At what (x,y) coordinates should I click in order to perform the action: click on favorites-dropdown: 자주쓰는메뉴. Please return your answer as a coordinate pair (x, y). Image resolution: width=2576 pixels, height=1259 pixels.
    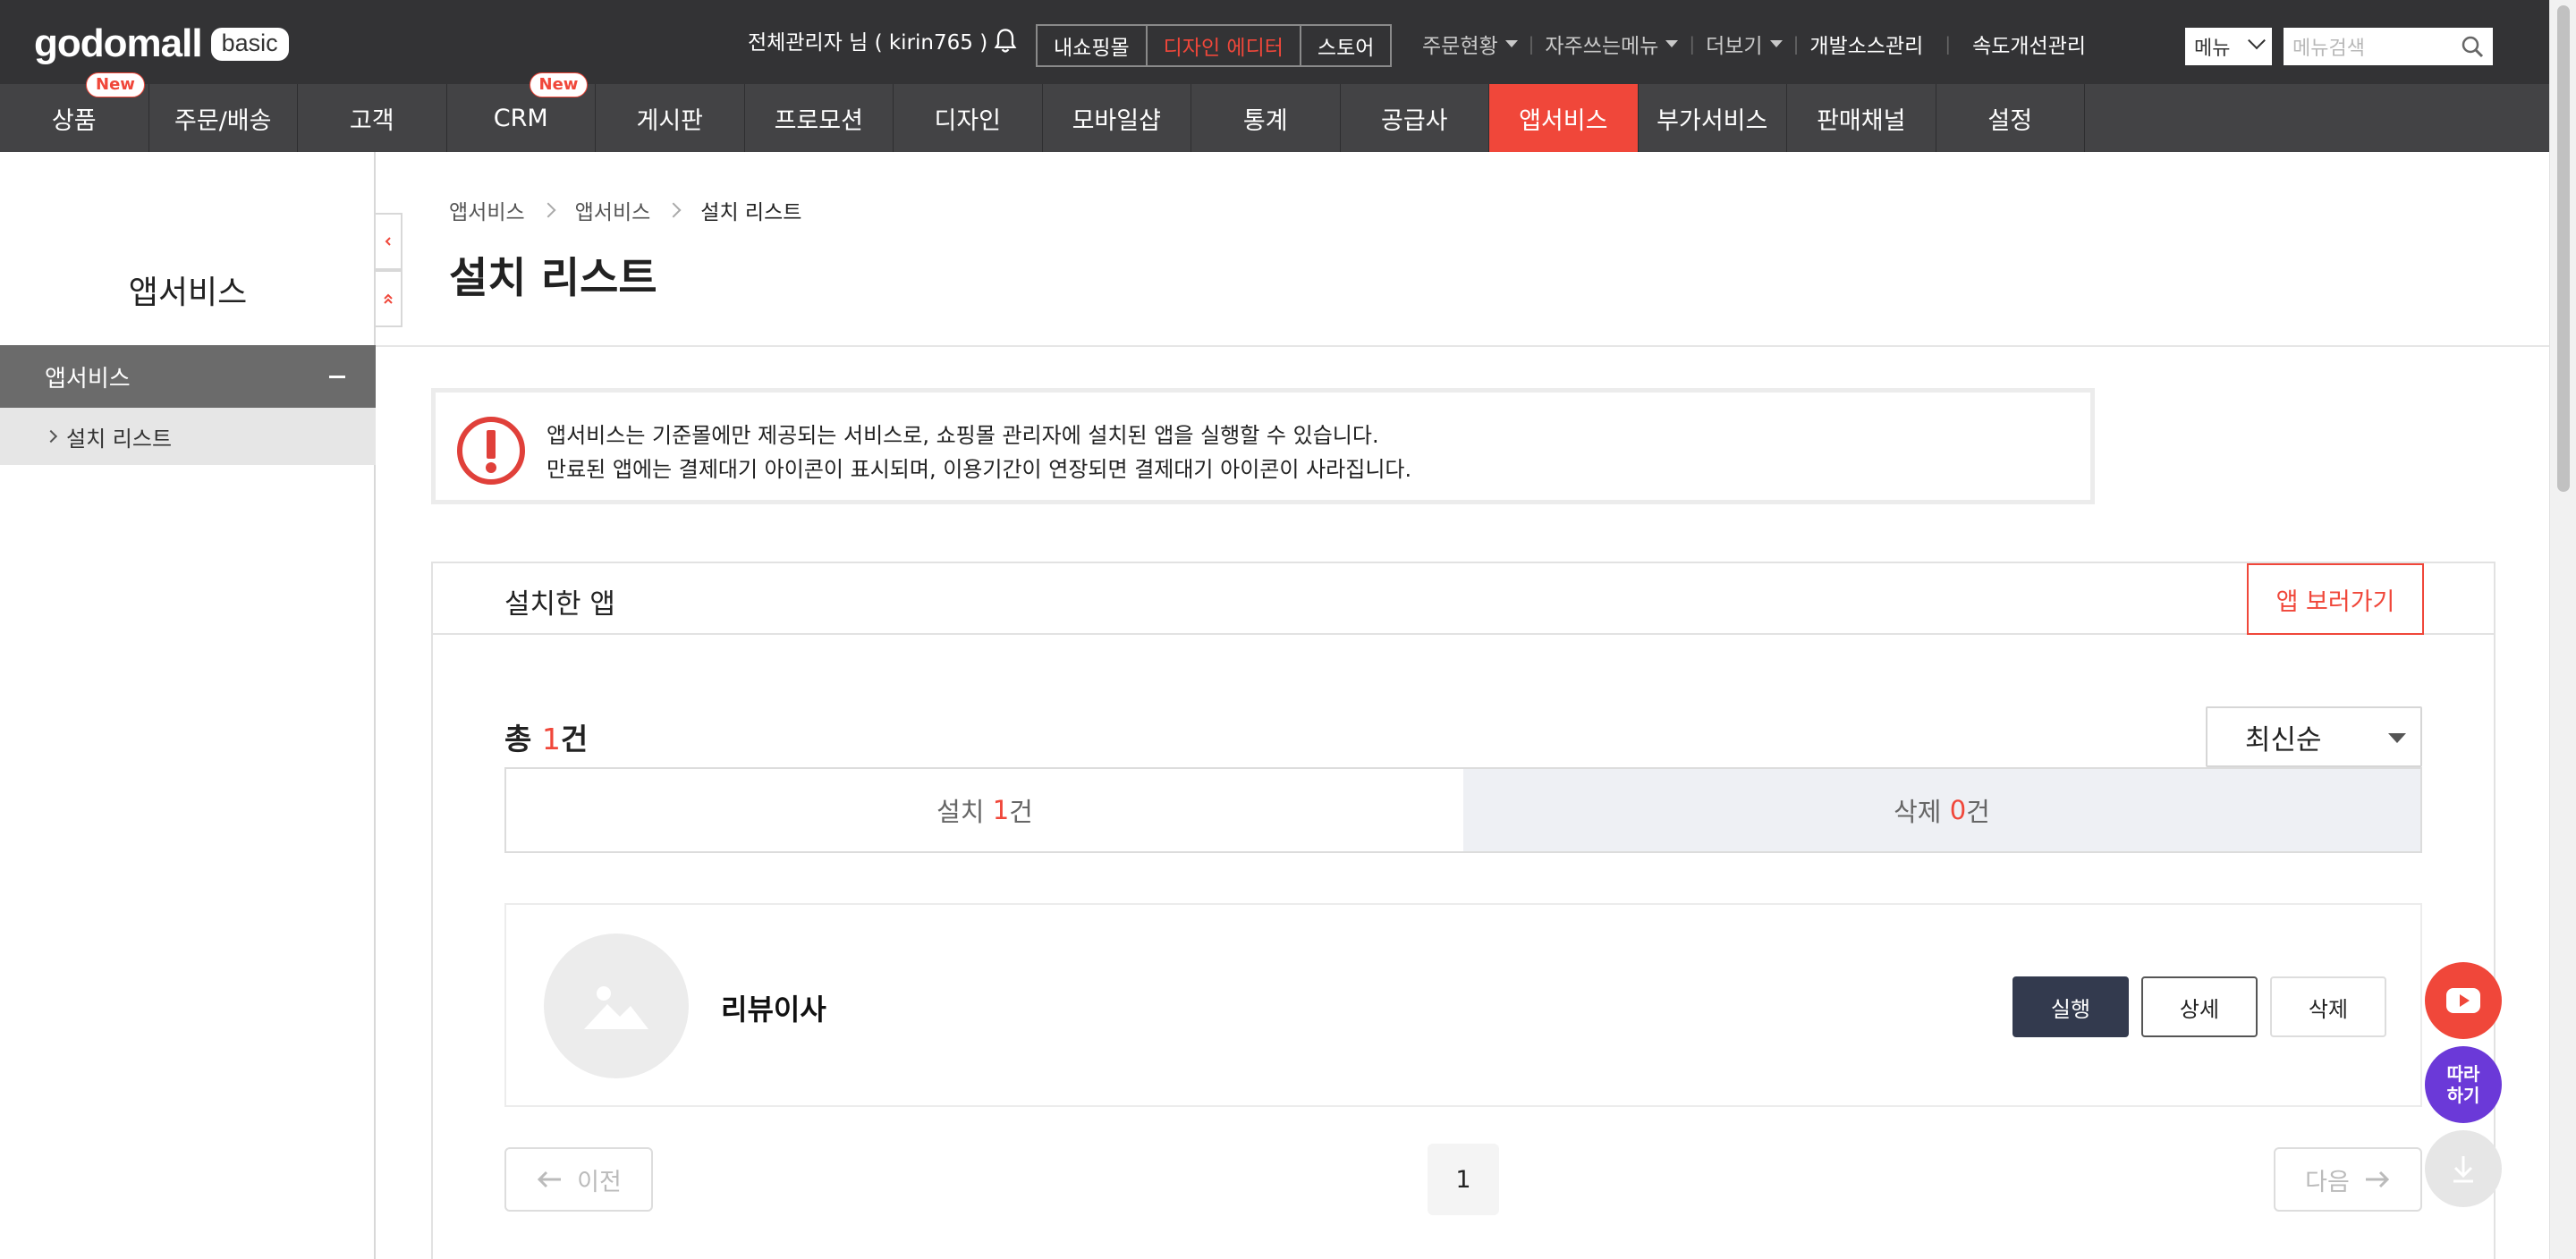
    Looking at the image, I should click on (1612, 44).